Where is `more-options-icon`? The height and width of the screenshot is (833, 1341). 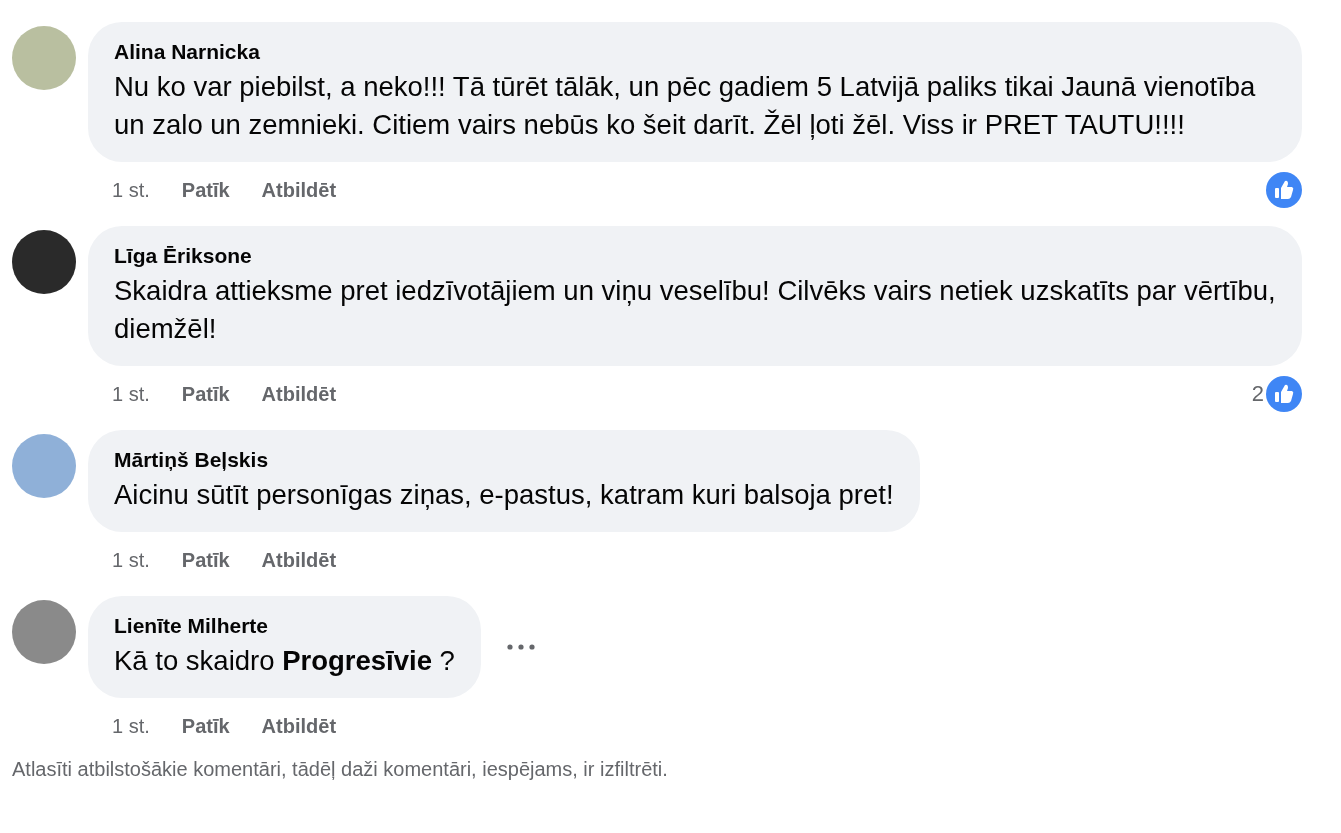
more-options-icon is located at coordinates (520, 647).